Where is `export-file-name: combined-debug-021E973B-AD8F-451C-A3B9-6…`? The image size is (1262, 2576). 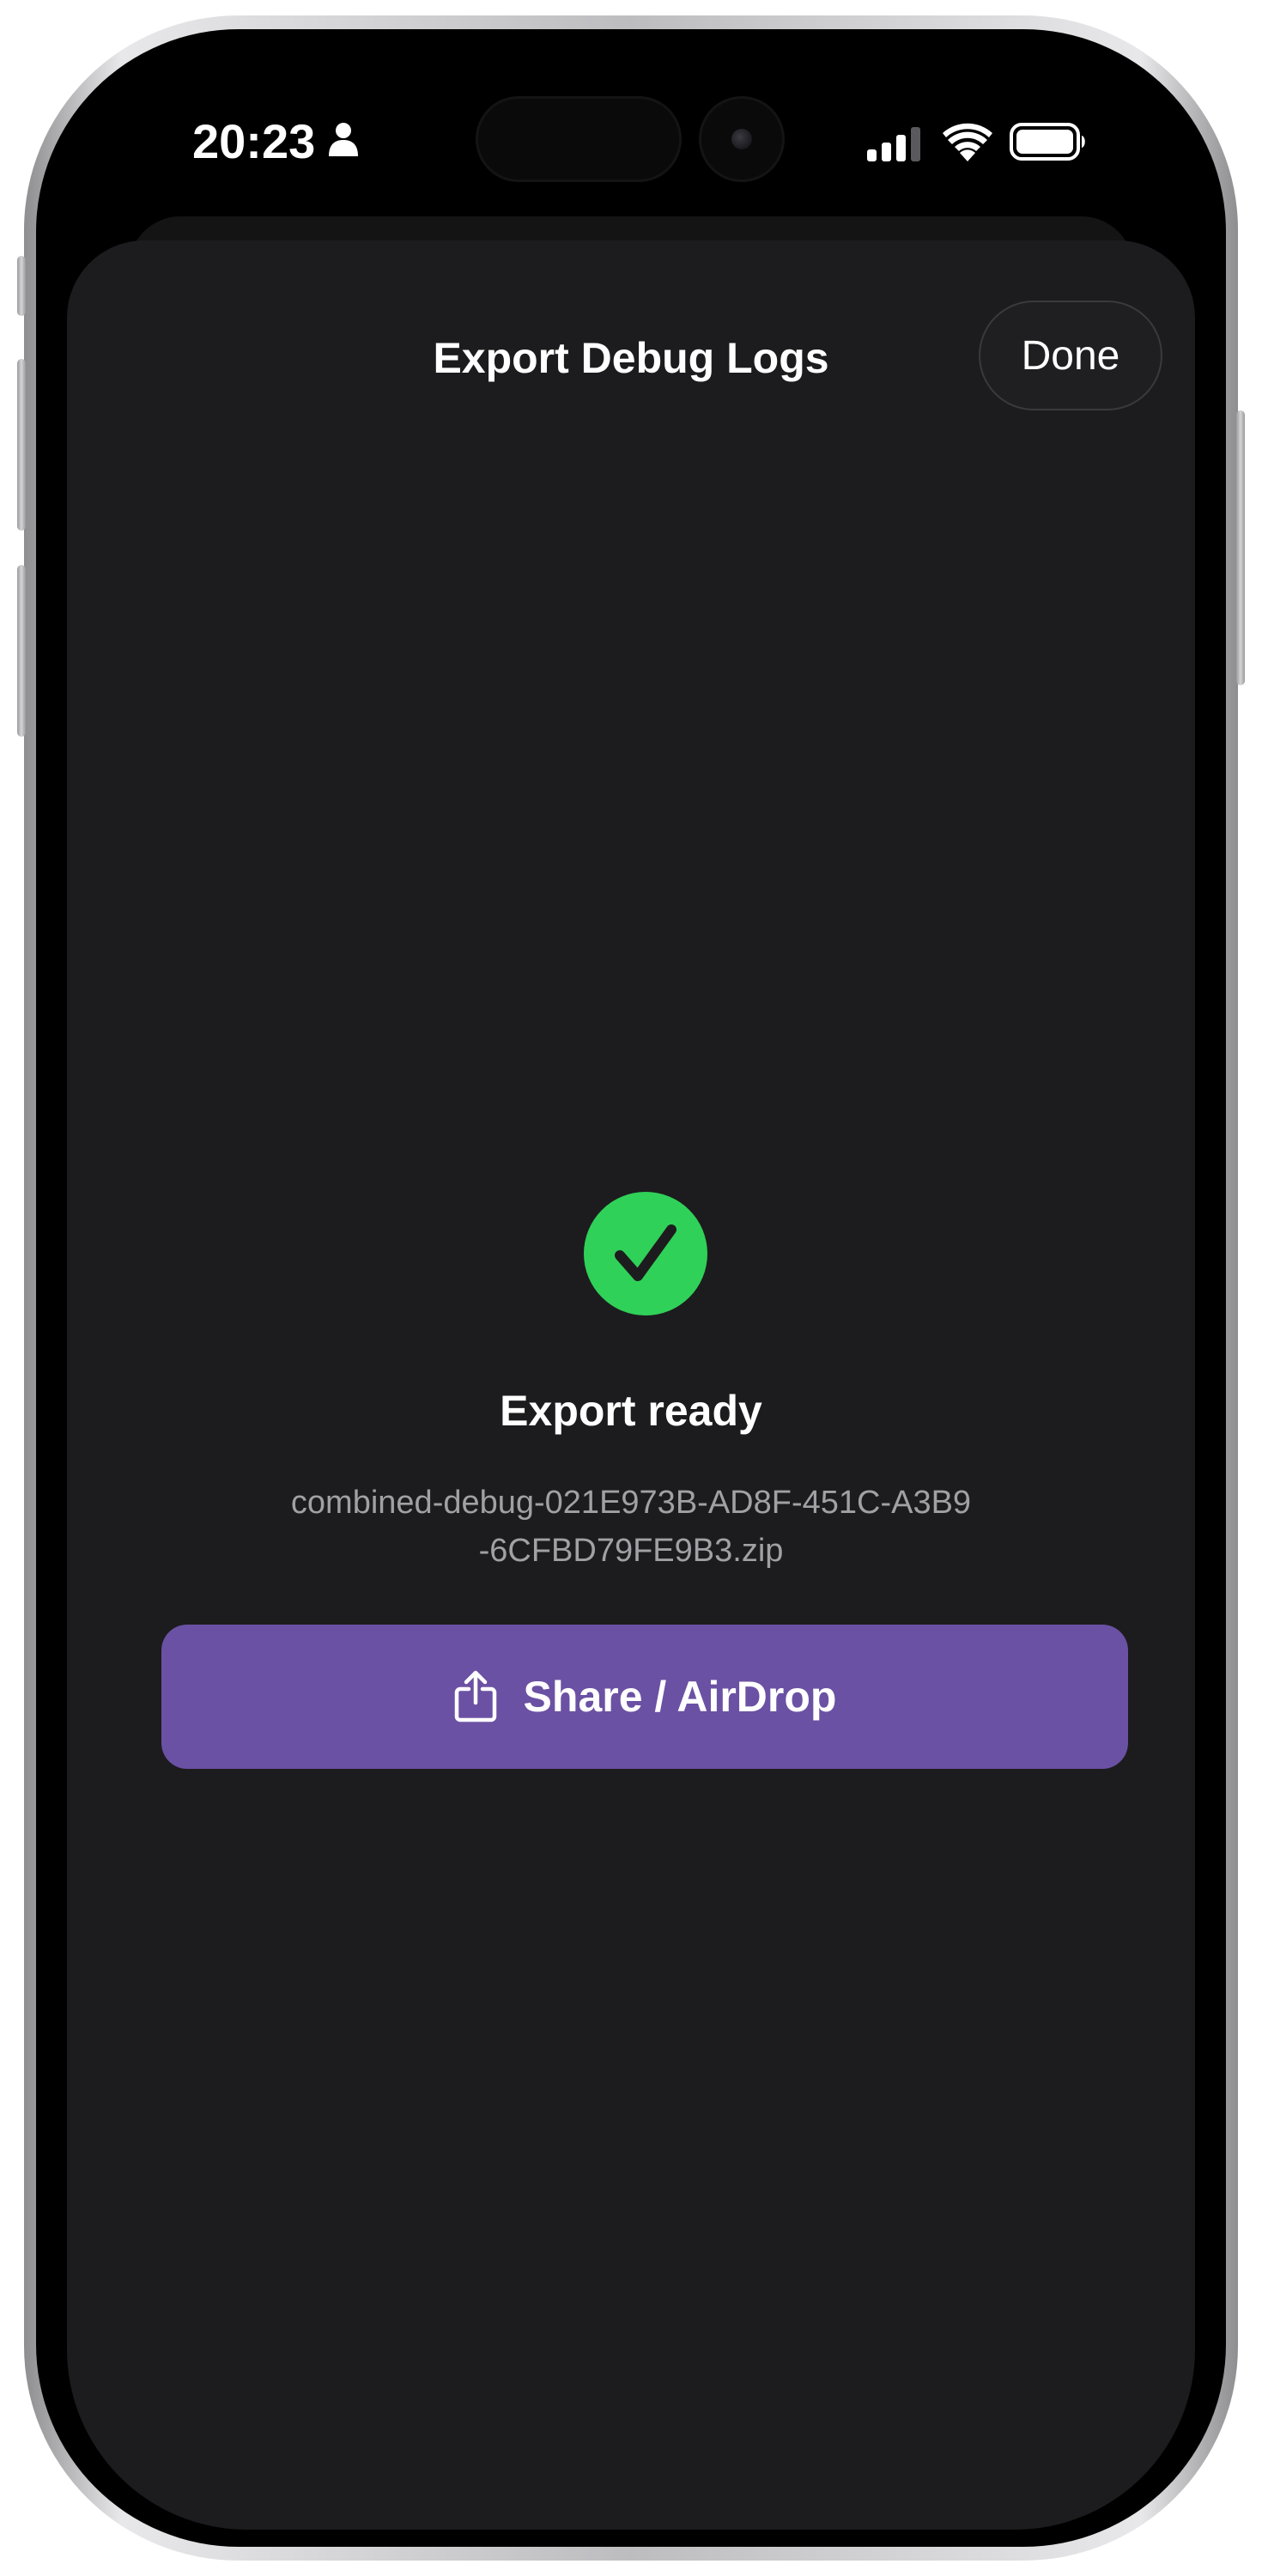 export-file-name: combined-debug-021E973B-AD8F-451C-A3B9-6… is located at coordinates (631, 1527).